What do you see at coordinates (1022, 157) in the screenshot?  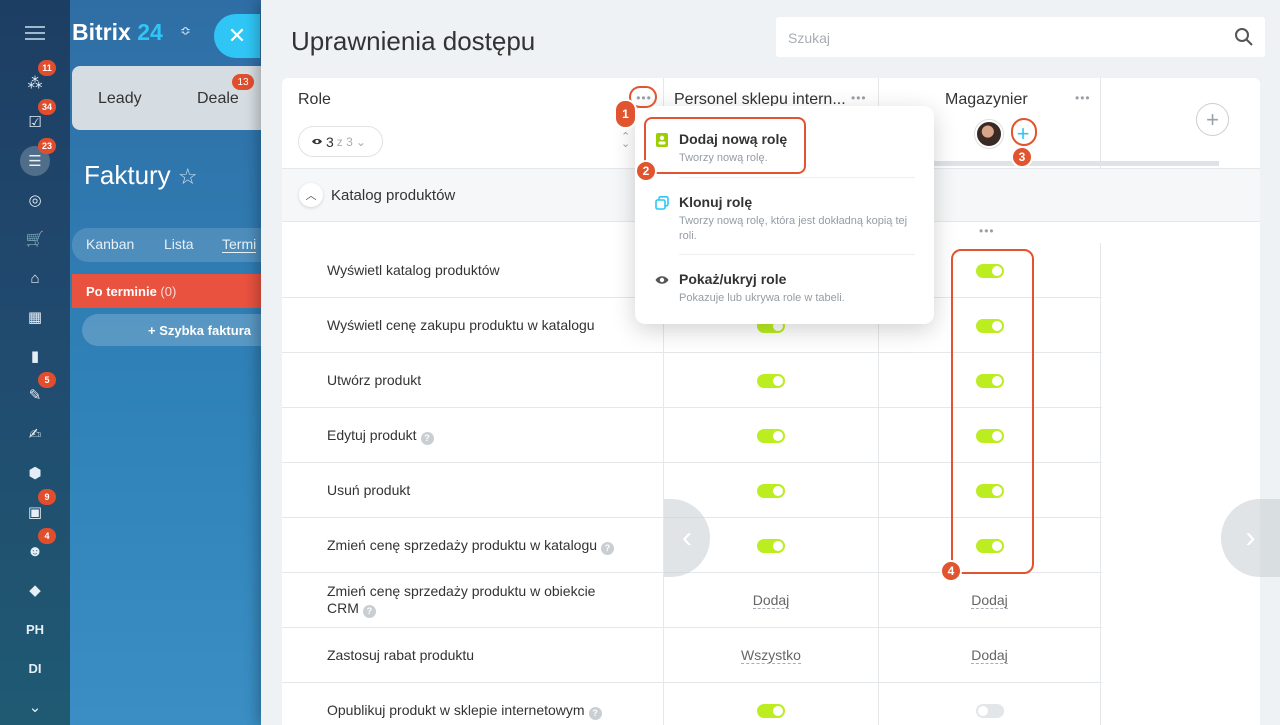 I see `step-marker-3: 3` at bounding box center [1022, 157].